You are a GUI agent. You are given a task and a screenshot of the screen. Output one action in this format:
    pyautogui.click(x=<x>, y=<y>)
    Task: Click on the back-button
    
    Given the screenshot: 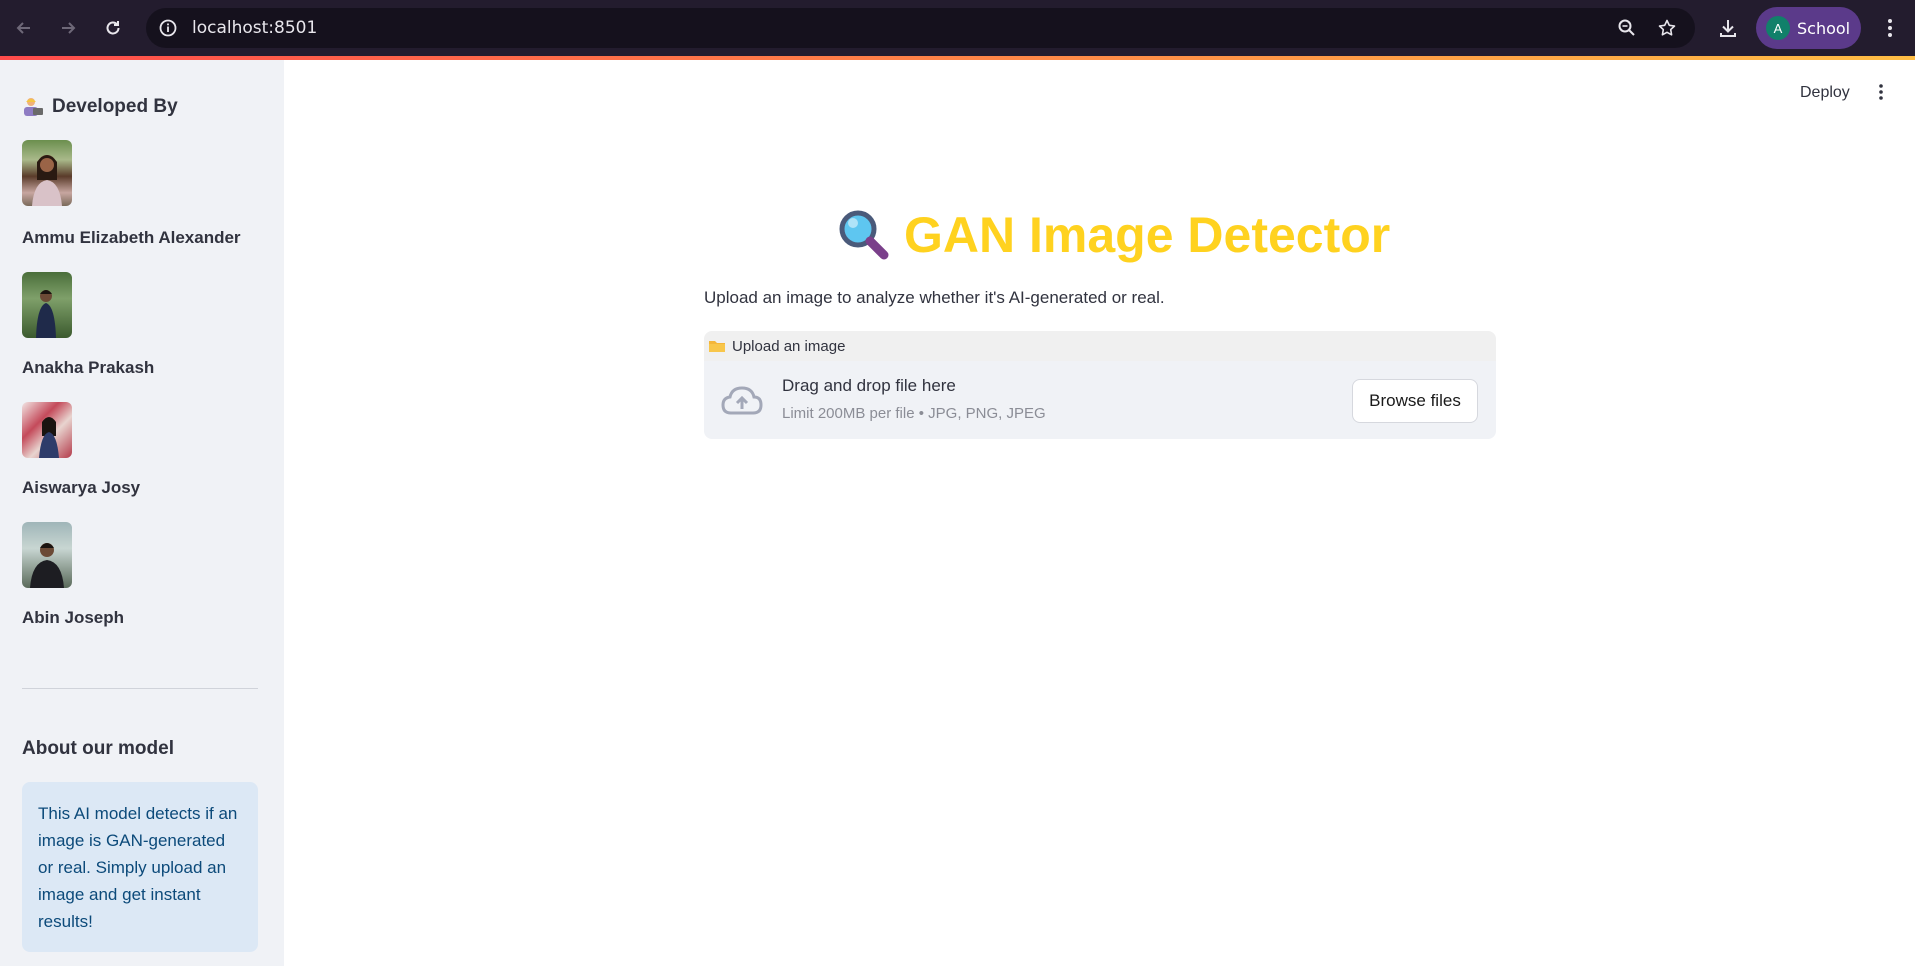 What is the action you would take?
    pyautogui.click(x=24, y=28)
    